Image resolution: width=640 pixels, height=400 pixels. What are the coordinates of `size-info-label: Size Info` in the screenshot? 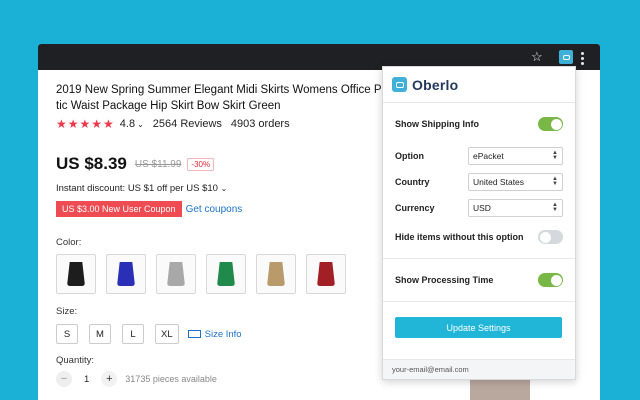 It's located at (223, 334).